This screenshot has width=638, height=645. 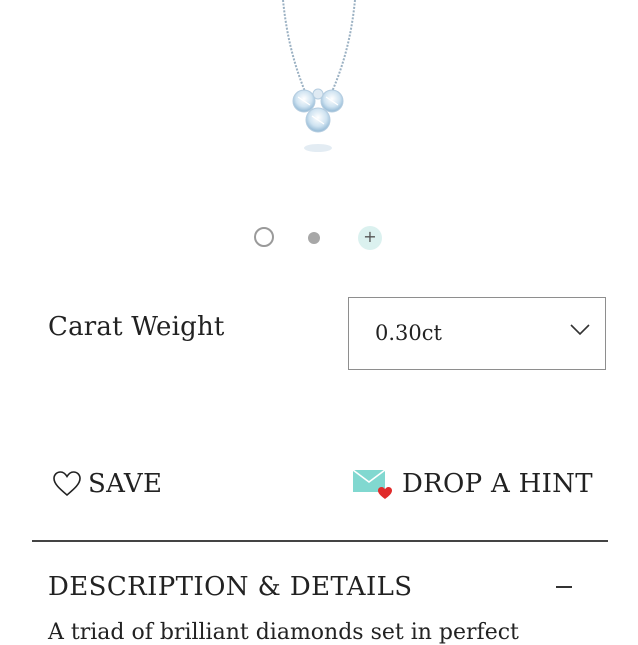 What do you see at coordinates (319, 76) in the screenshot?
I see `pendant-necklace-image` at bounding box center [319, 76].